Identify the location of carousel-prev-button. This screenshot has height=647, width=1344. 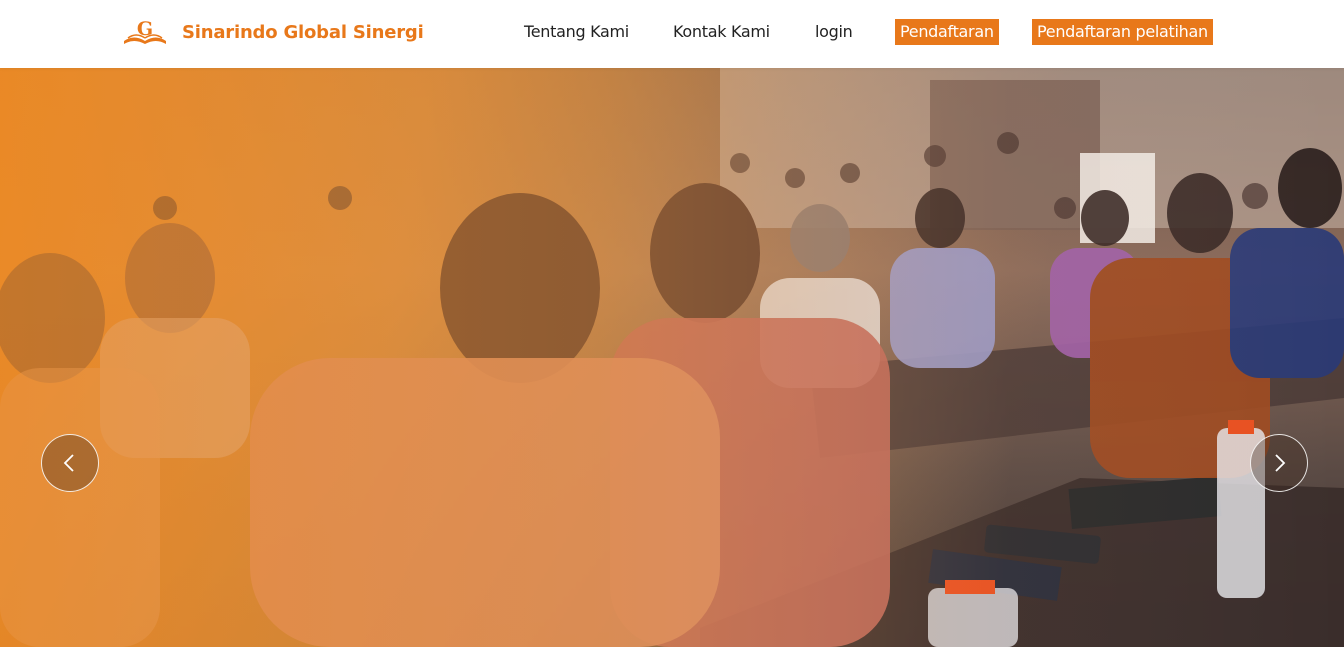
(70, 463).